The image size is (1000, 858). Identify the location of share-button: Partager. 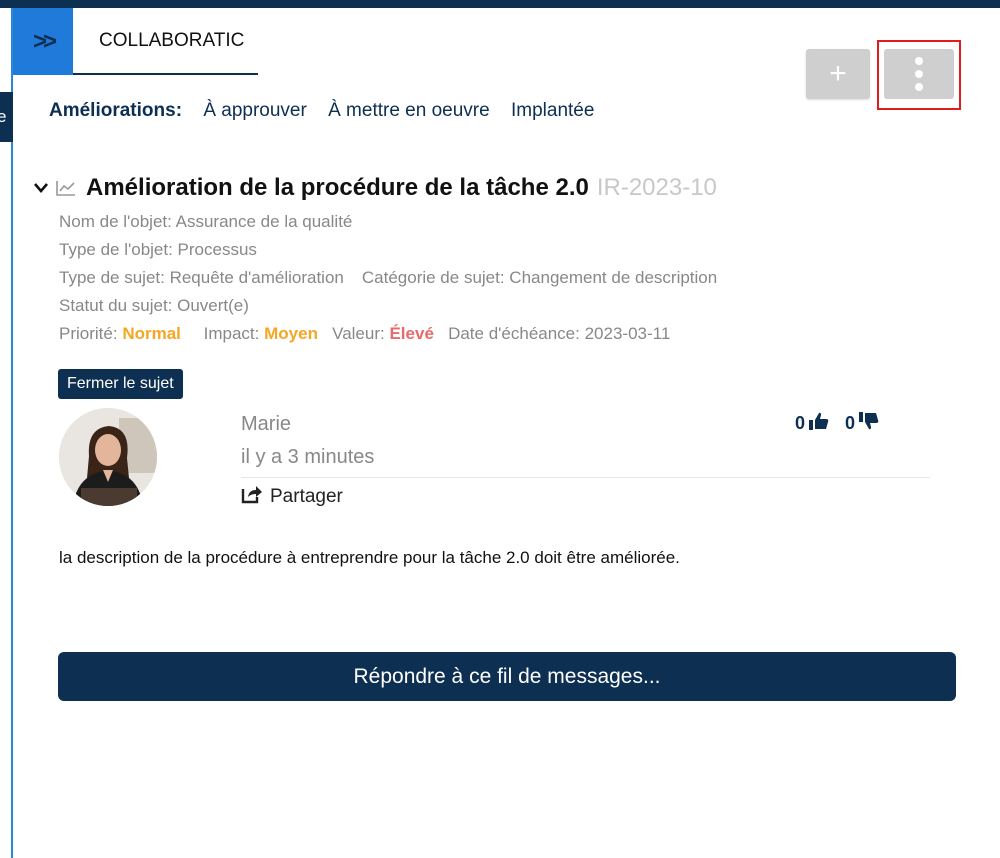
(292, 497).